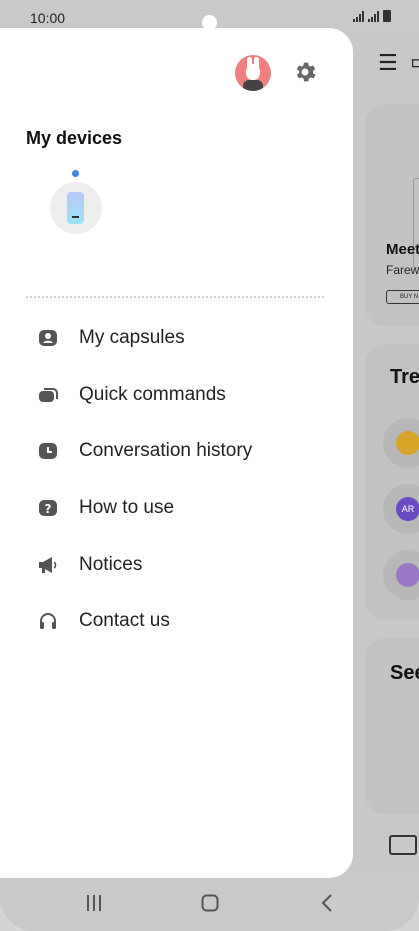  Describe the element at coordinates (388, 63) in the screenshot. I see `hamburger-menu-icon: ☰` at that location.